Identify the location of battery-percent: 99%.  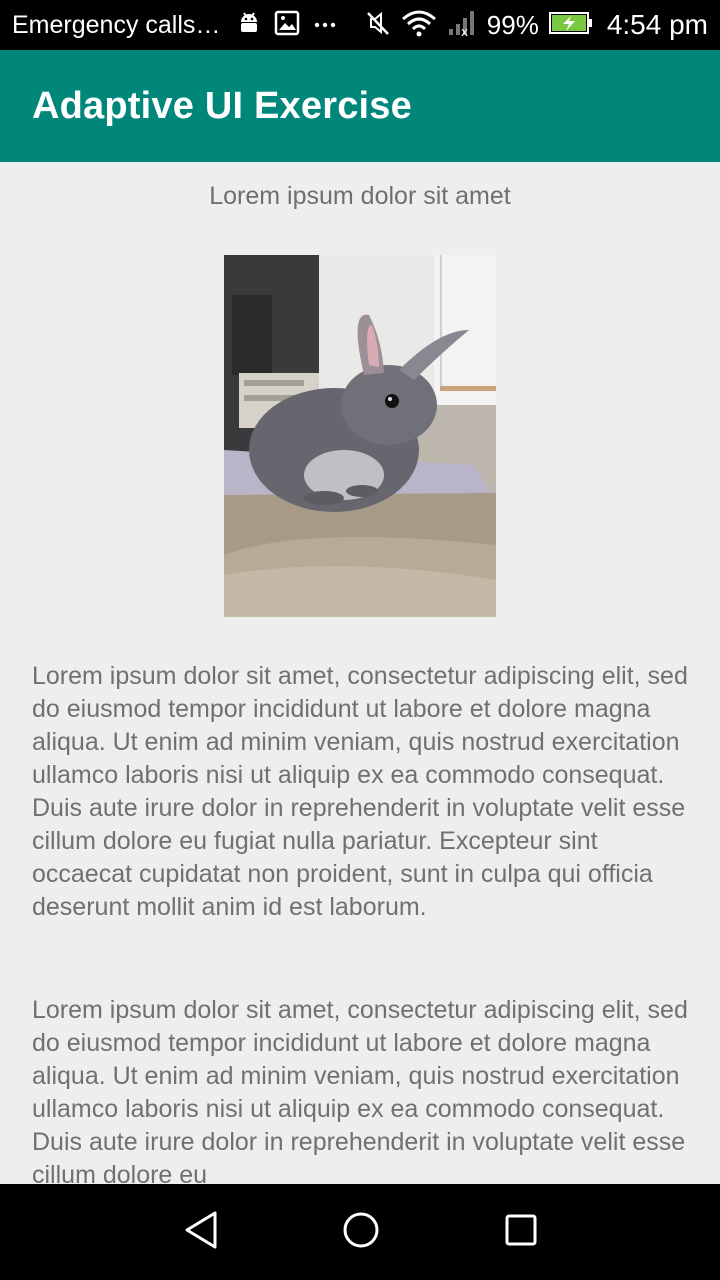
(512, 24).